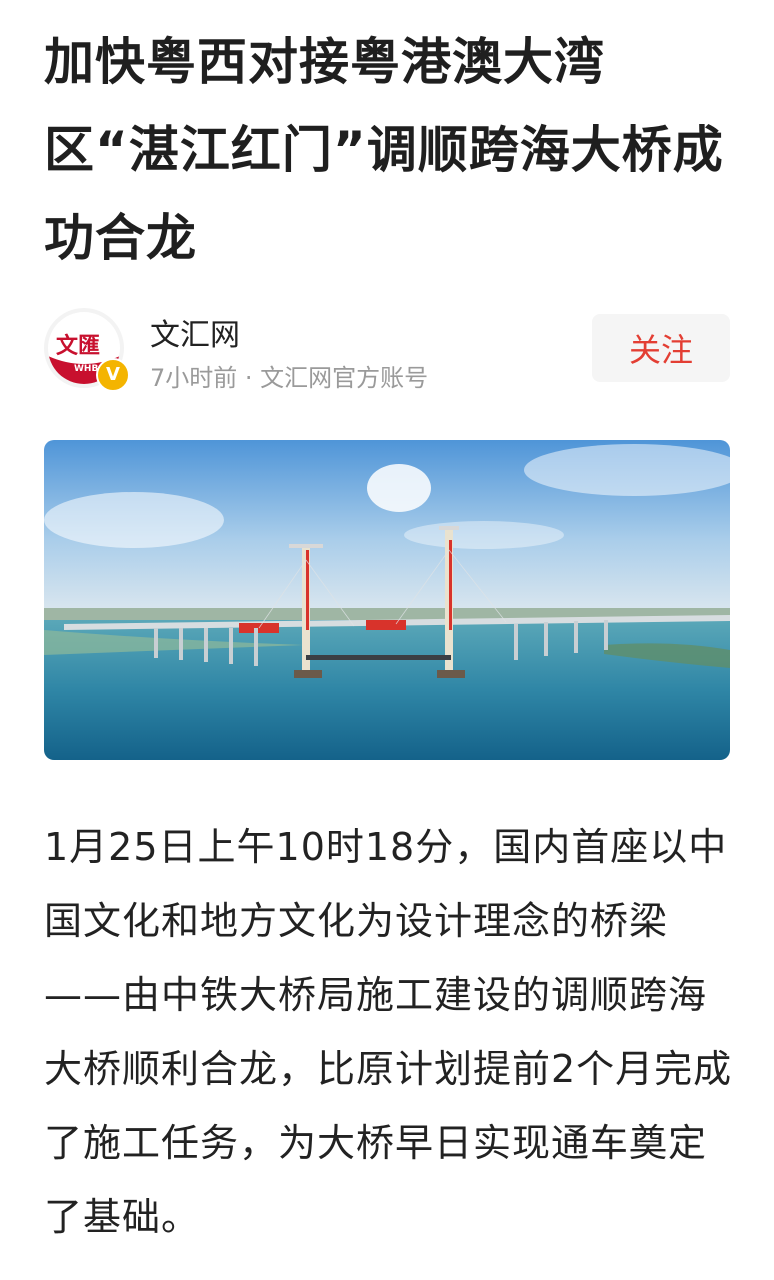 The image size is (774, 1280). Describe the element at coordinates (387, 350) in the screenshot. I see `author-row: 文匯 WHB V 文汇网 7小时前 · 文汇网官方账号 关注` at that location.